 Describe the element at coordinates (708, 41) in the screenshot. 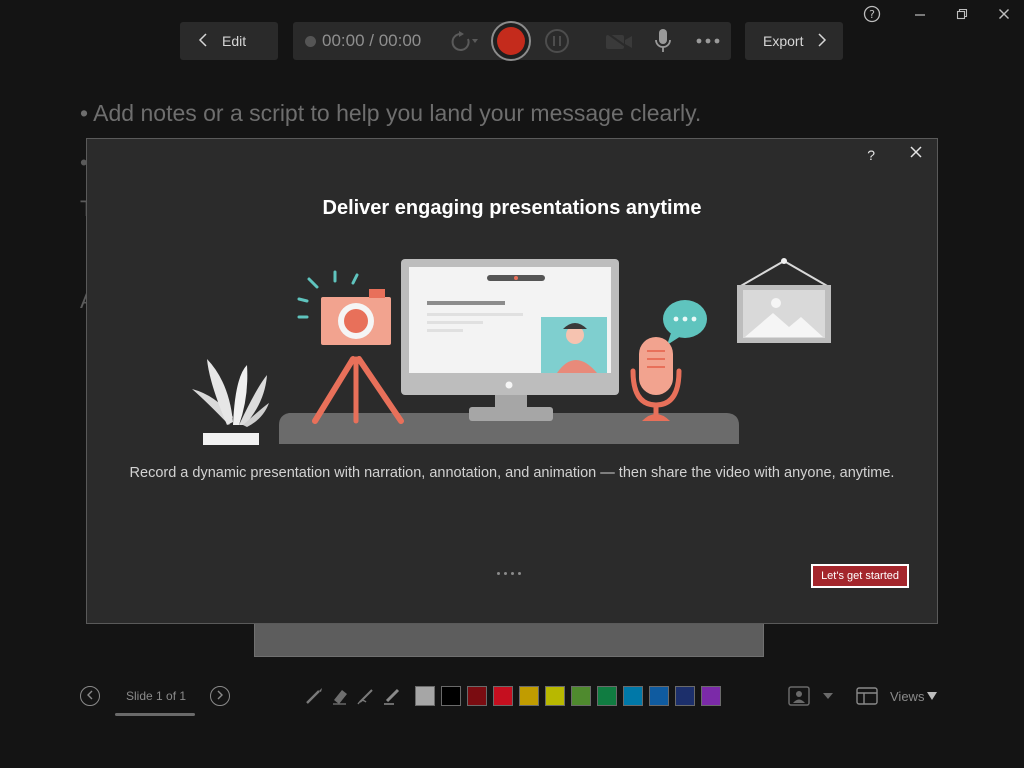

I see `more-icon` at that location.